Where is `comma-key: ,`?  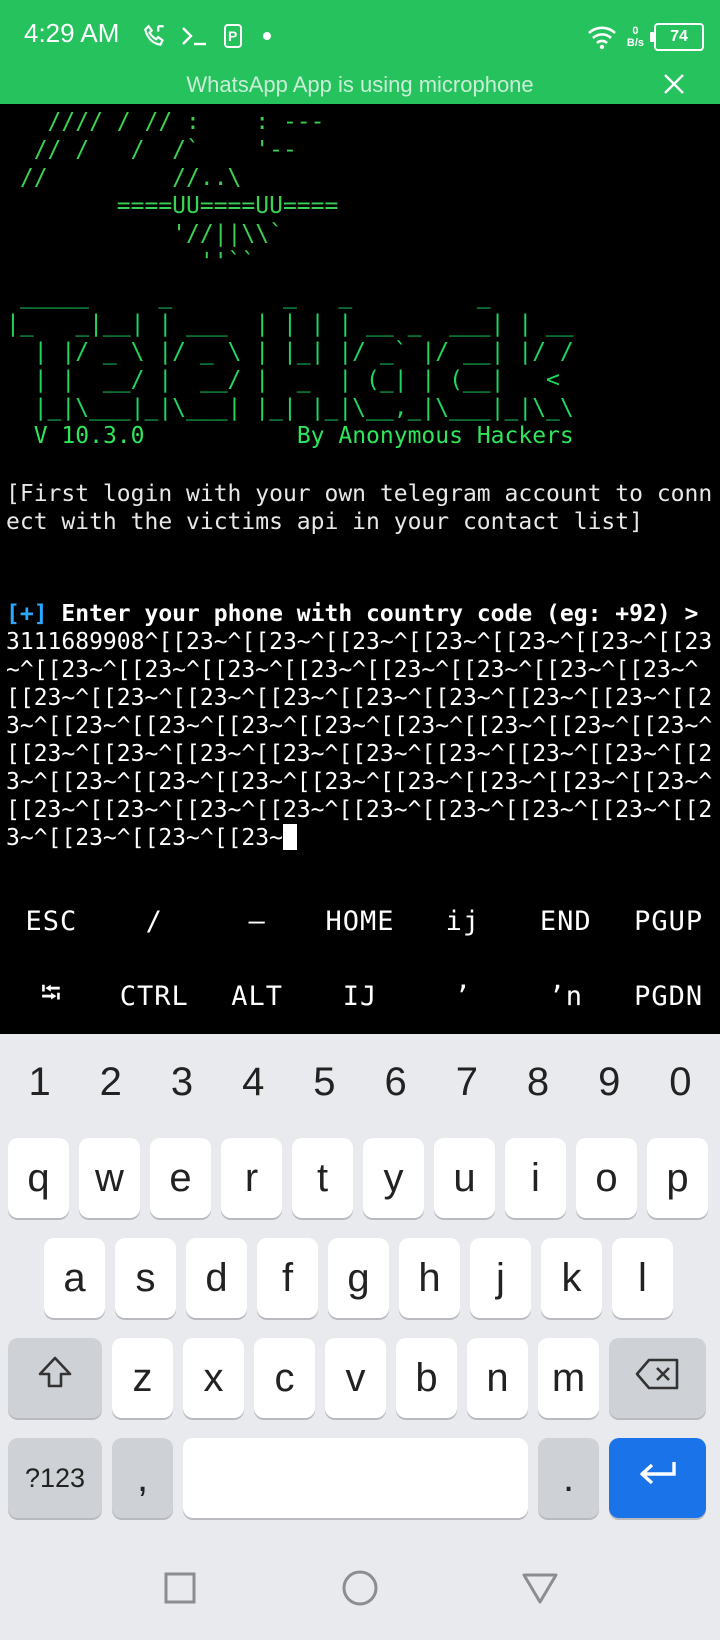 comma-key: , is located at coordinates (142, 1478).